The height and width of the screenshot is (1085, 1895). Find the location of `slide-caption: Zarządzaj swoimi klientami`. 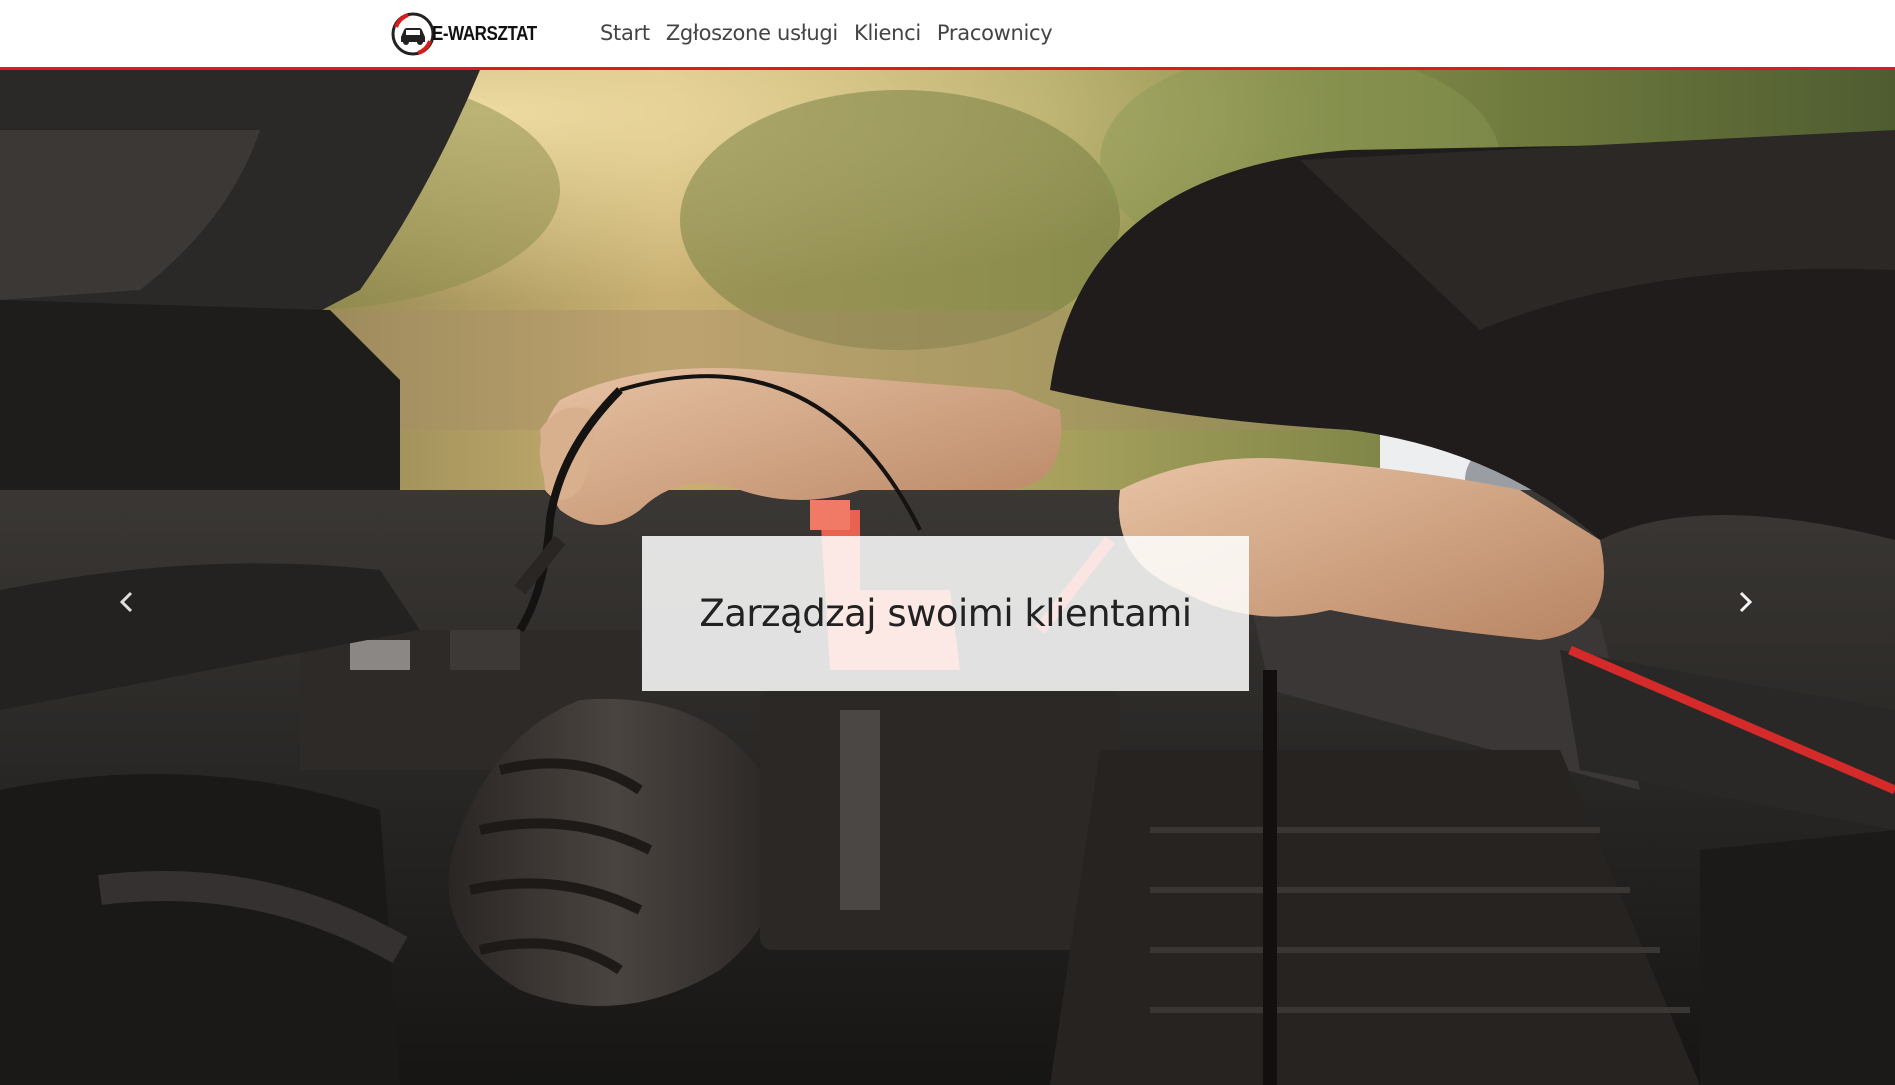

slide-caption: Zarządzaj swoimi klientami is located at coordinates (945, 613).